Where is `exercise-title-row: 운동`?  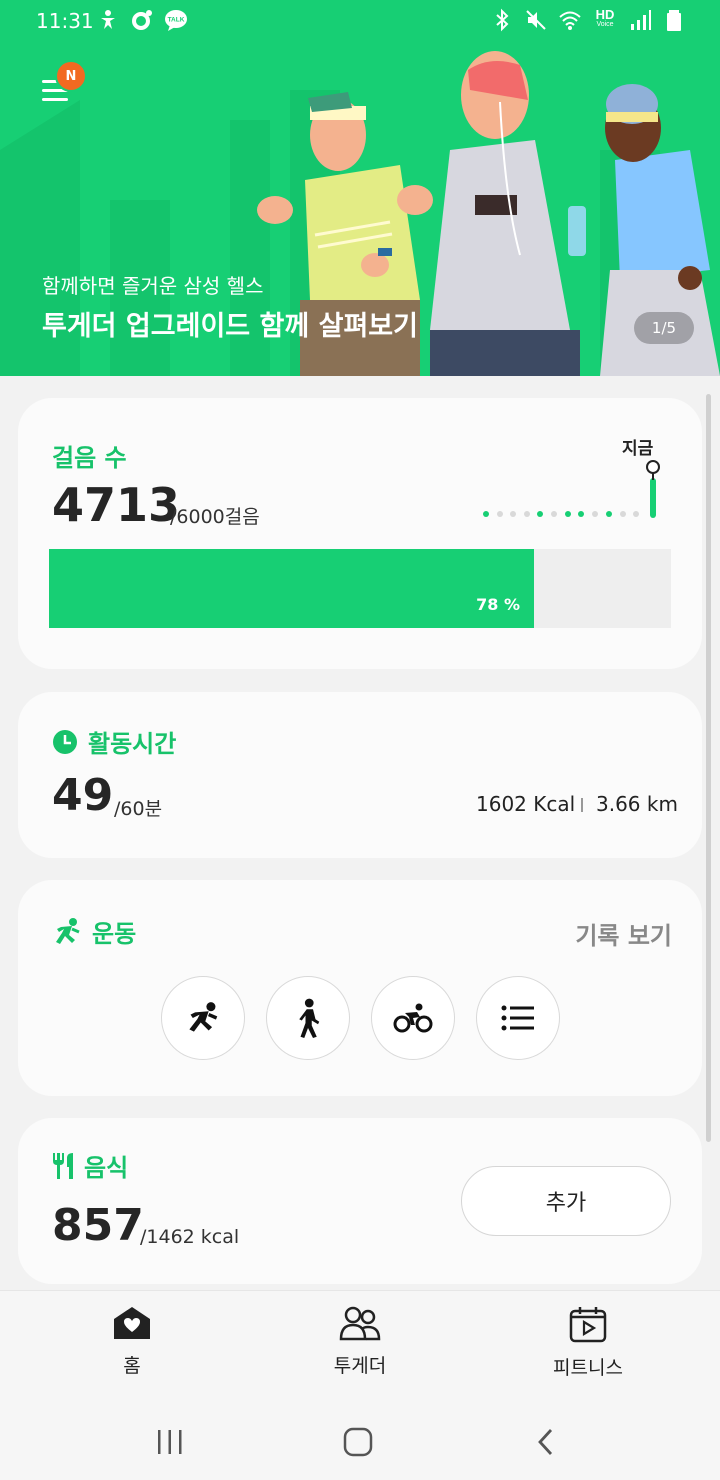
exercise-title-row: 운동 is located at coordinates (94, 931).